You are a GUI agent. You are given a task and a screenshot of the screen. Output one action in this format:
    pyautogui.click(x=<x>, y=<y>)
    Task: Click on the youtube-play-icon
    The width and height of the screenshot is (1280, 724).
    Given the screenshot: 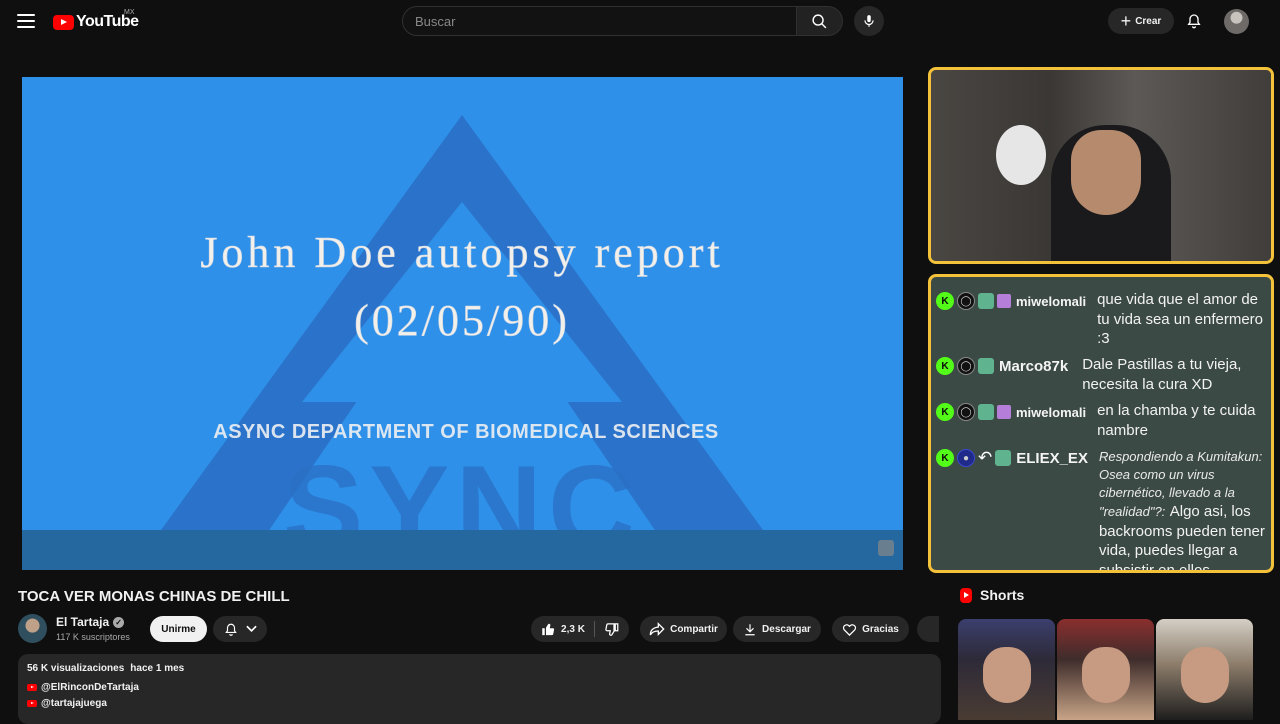 What is the action you would take?
    pyautogui.click(x=63, y=22)
    